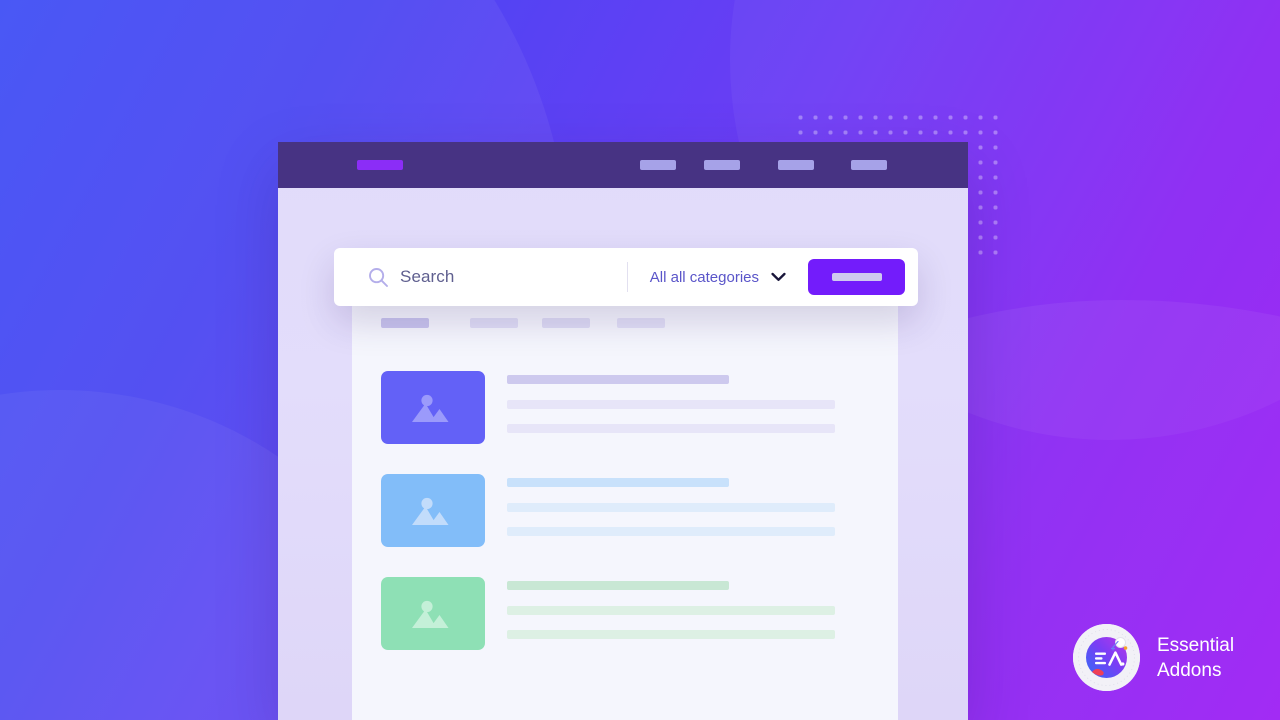  I want to click on brand-lockup: Essential Addons, so click(1153, 657).